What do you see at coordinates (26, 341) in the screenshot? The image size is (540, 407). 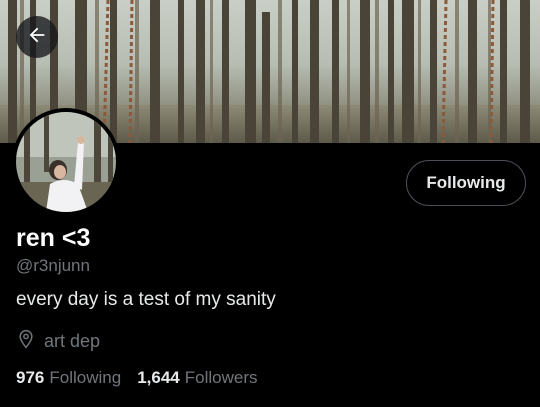 I see `location-pin-icon` at bounding box center [26, 341].